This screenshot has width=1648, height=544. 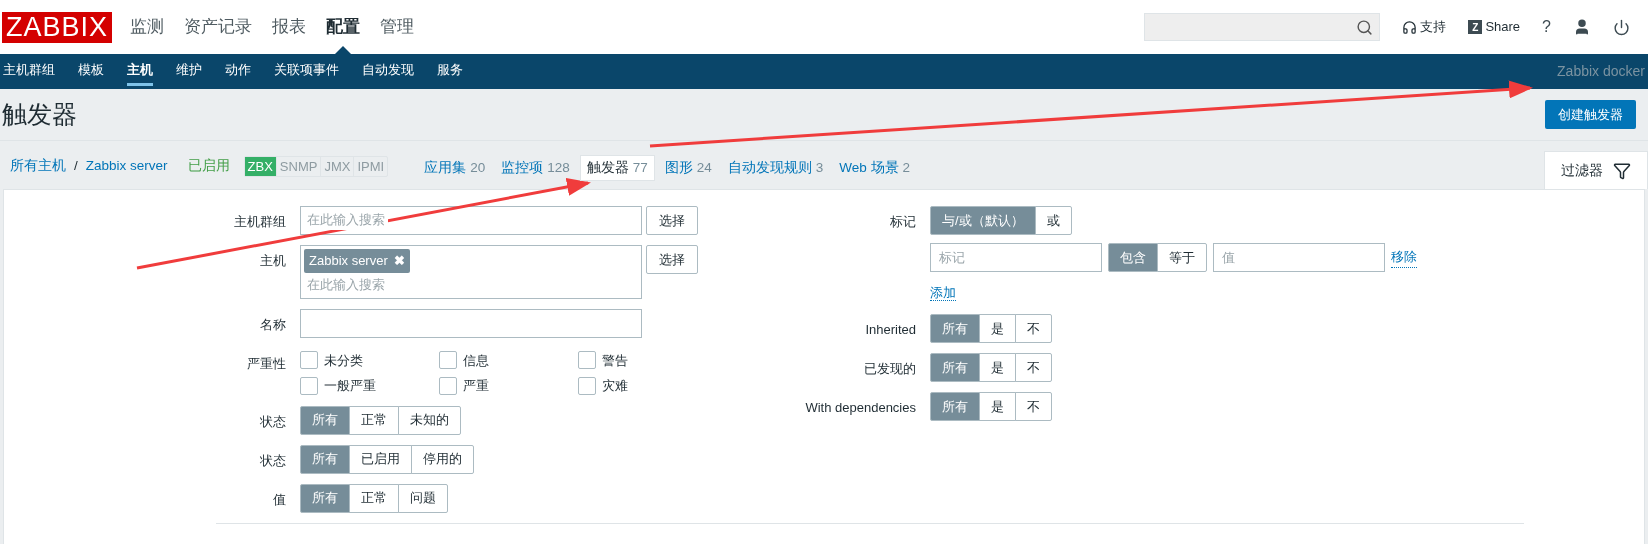 What do you see at coordinates (29, 73) in the screenshot?
I see `sub-menu-item: 主机群组` at bounding box center [29, 73].